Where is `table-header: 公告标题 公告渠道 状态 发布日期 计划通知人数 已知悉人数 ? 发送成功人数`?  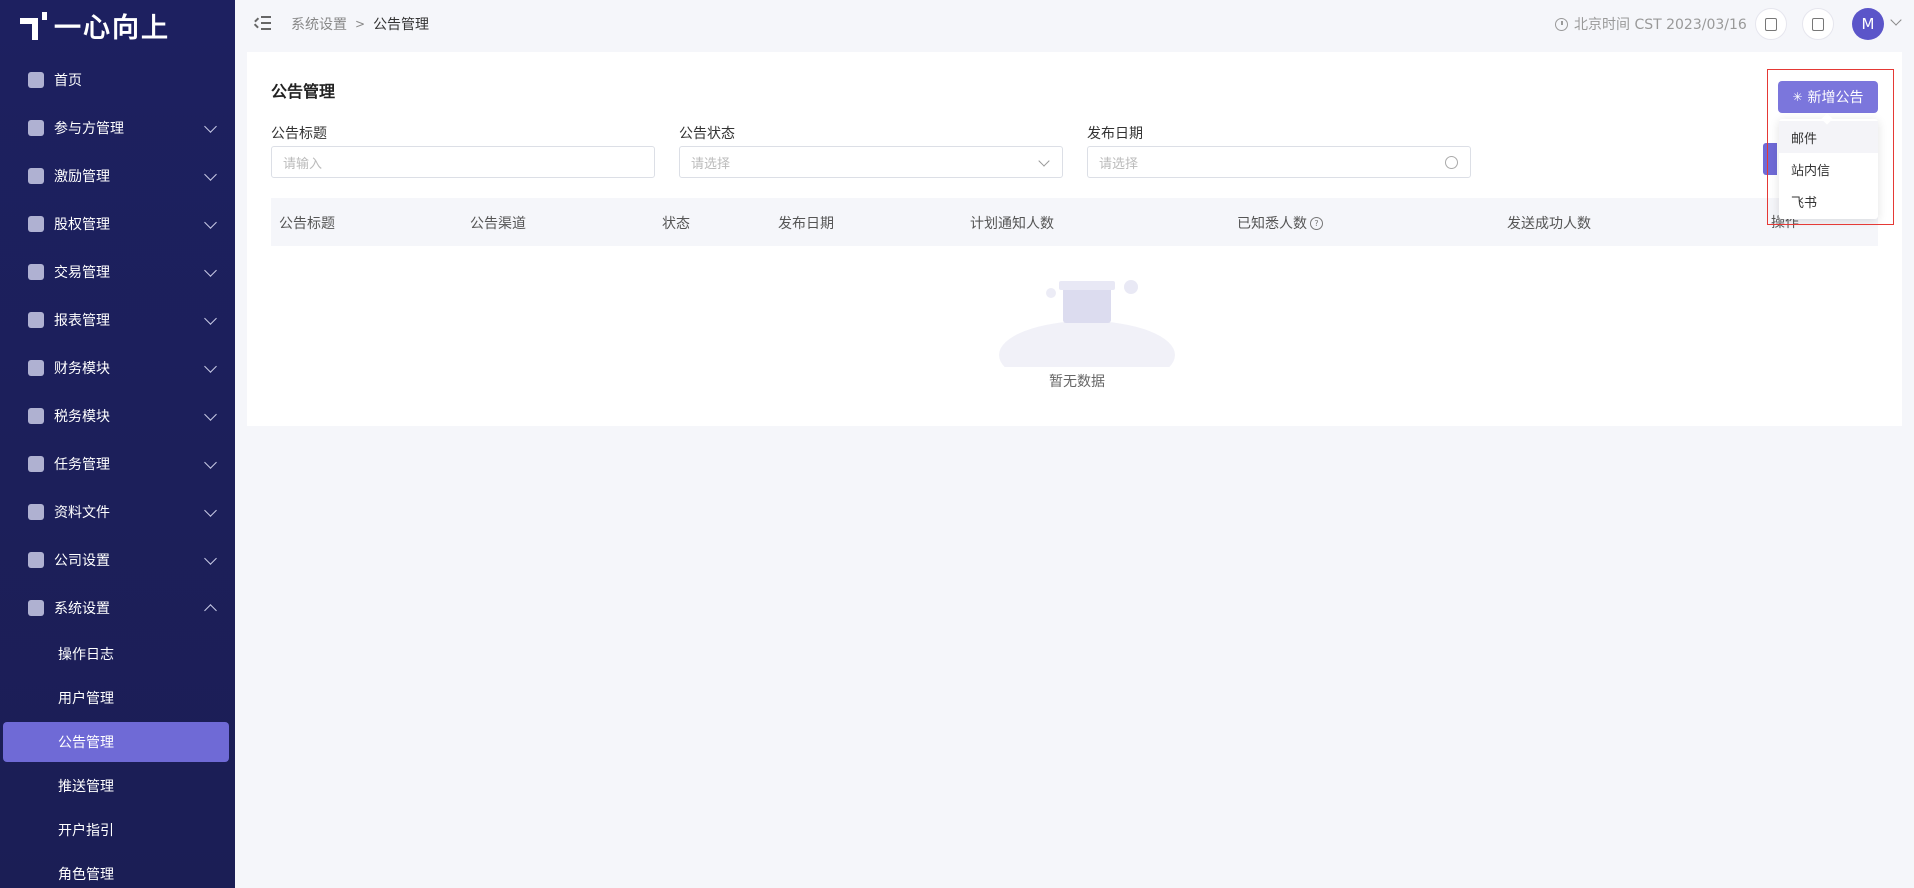
table-header: 公告标题 公告渠道 状态 发布日期 计划通知人数 已知悉人数 ? 发送成功人数 is located at coordinates (1074, 222).